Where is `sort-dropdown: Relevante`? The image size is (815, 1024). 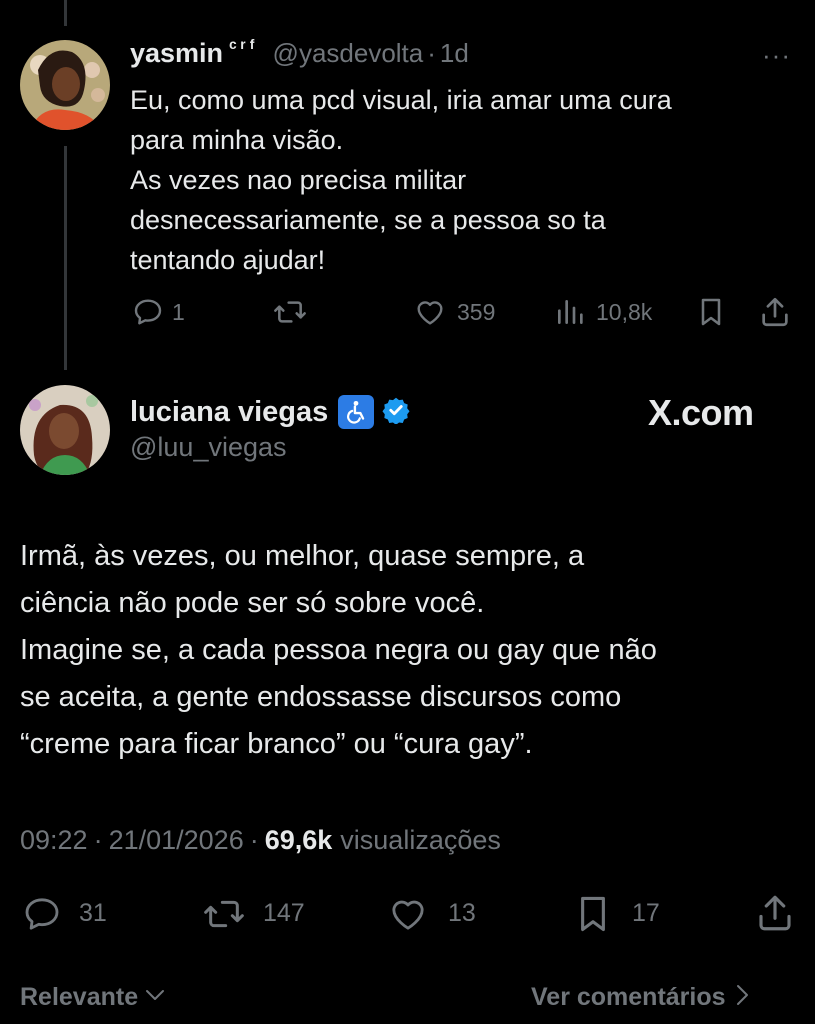
sort-dropdown: Relevante is located at coordinates (93, 997).